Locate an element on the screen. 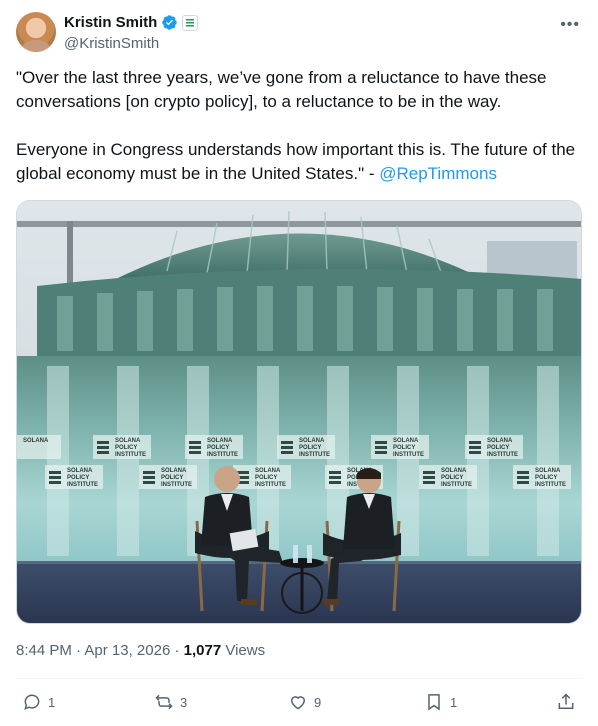 Image resolution: width=598 pixels, height=726 pixels. action-bar: 1 3 9 1 is located at coordinates (299, 702).